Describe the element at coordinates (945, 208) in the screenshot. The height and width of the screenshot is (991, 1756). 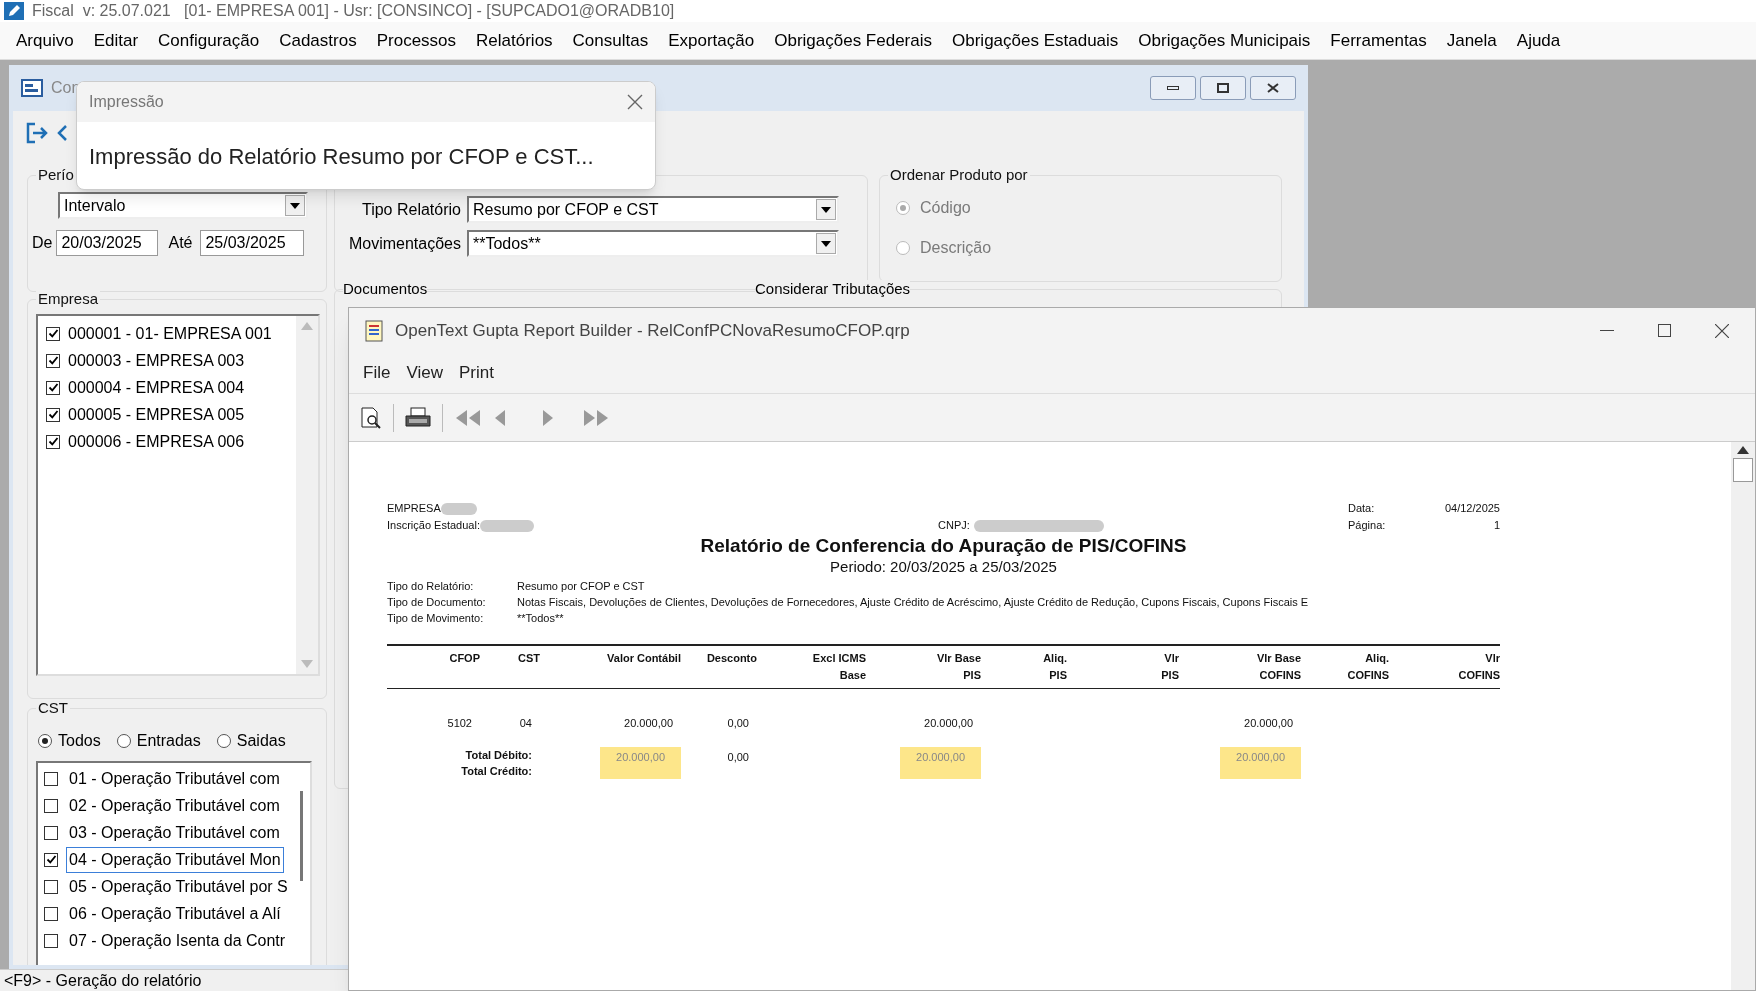
I see `radio-label: Código` at that location.